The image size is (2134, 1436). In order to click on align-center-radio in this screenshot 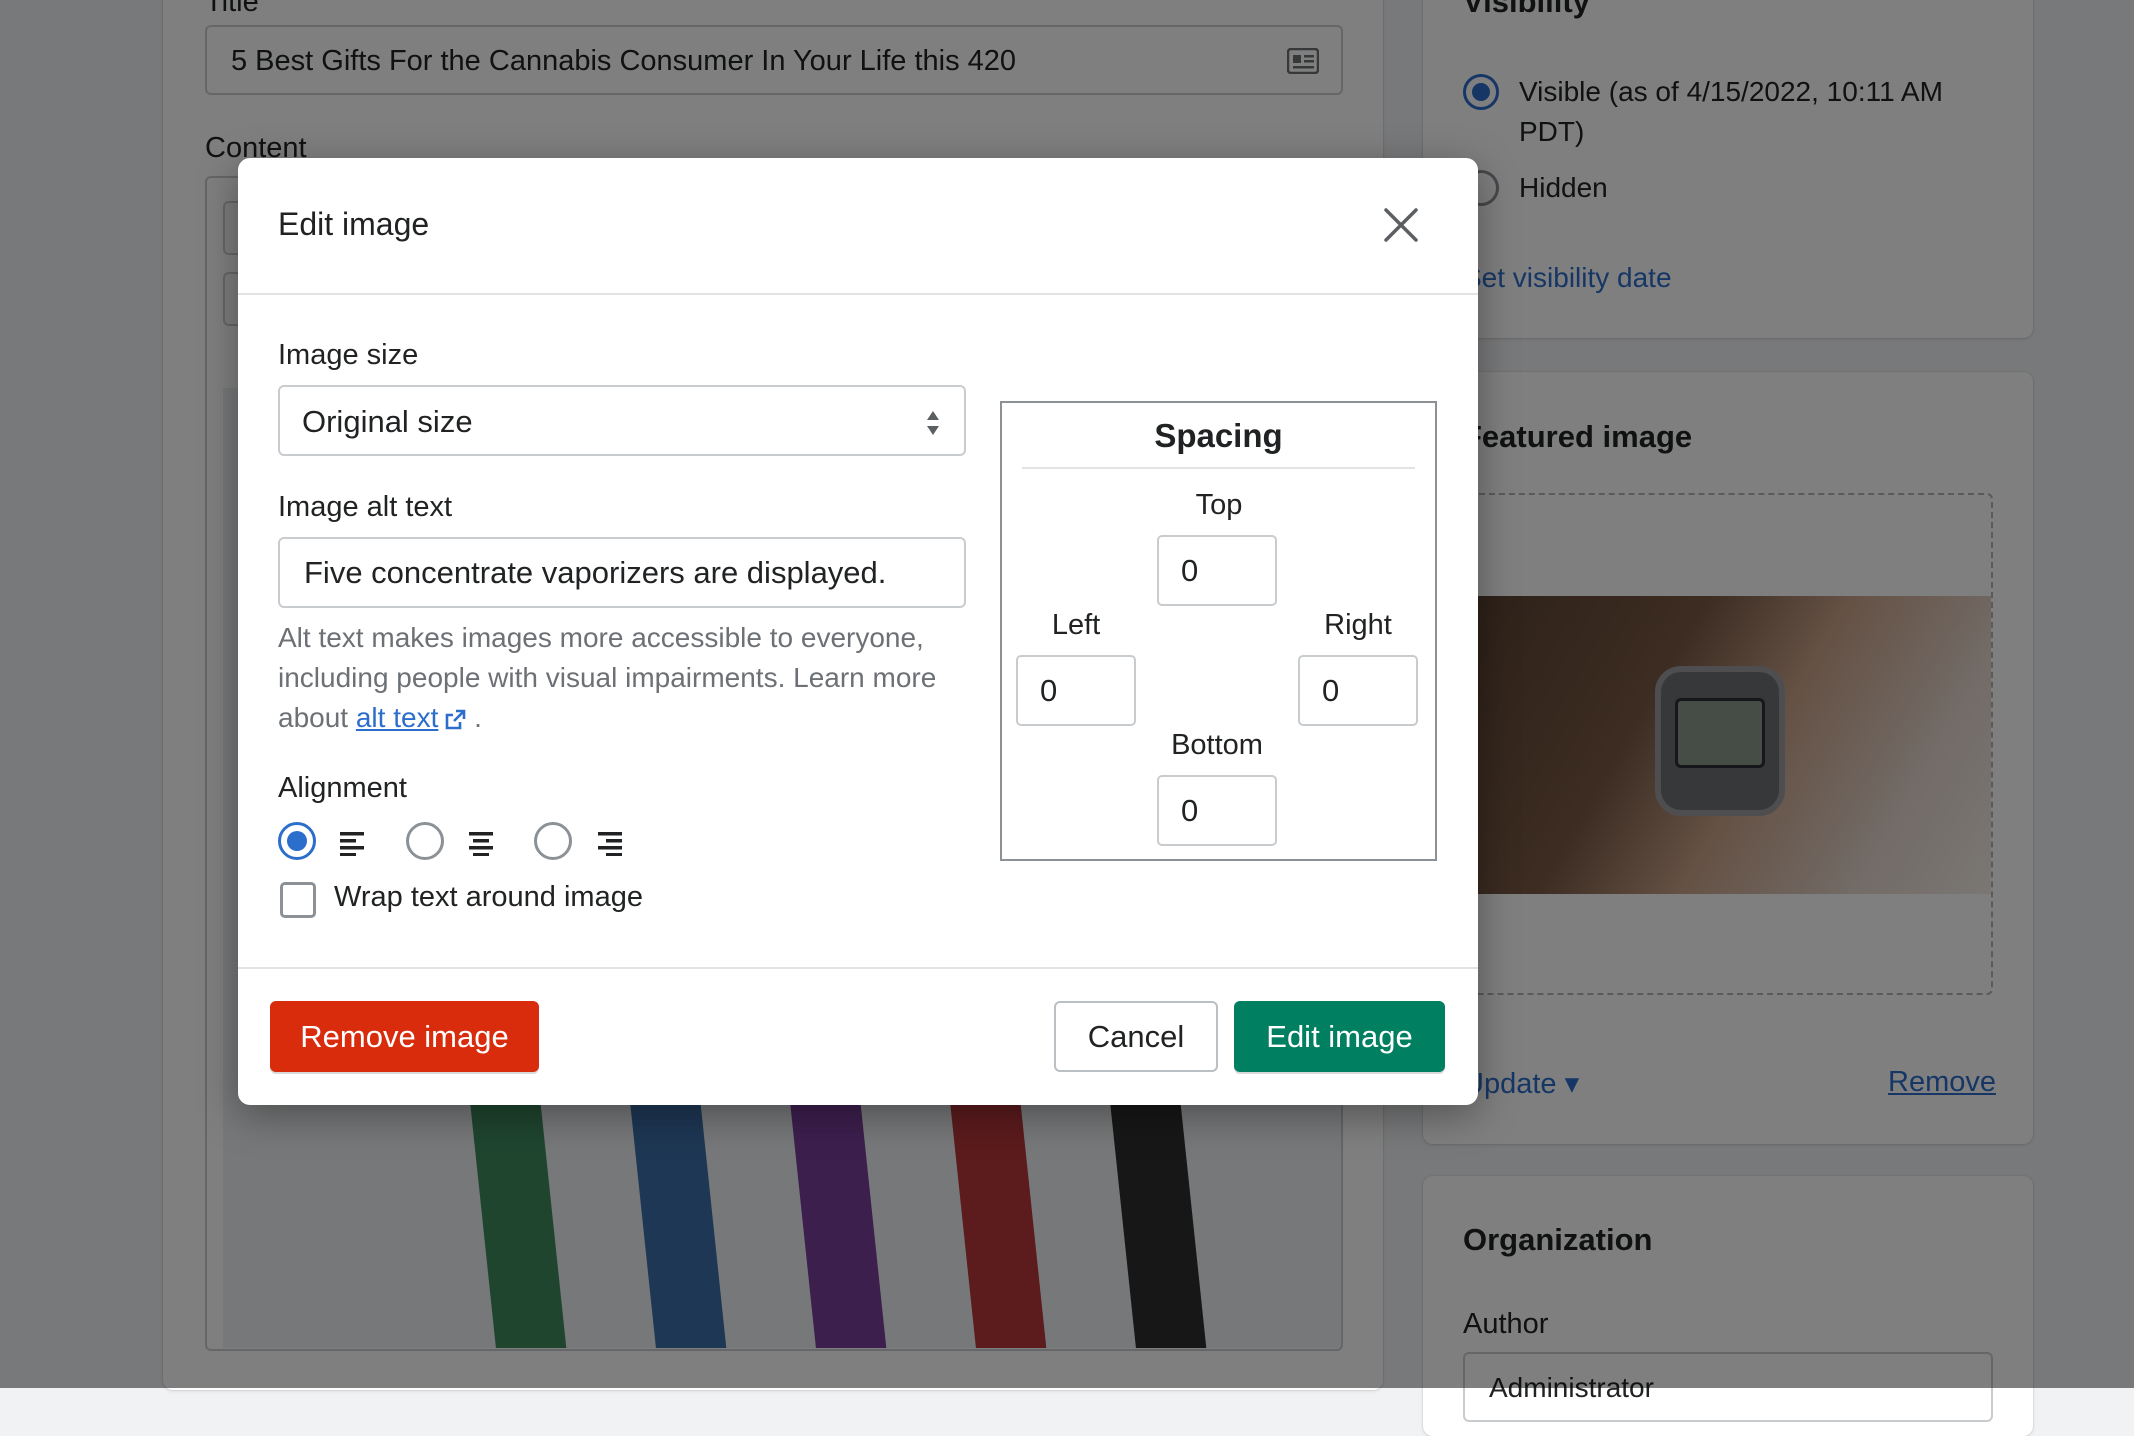, I will do `click(425, 841)`.